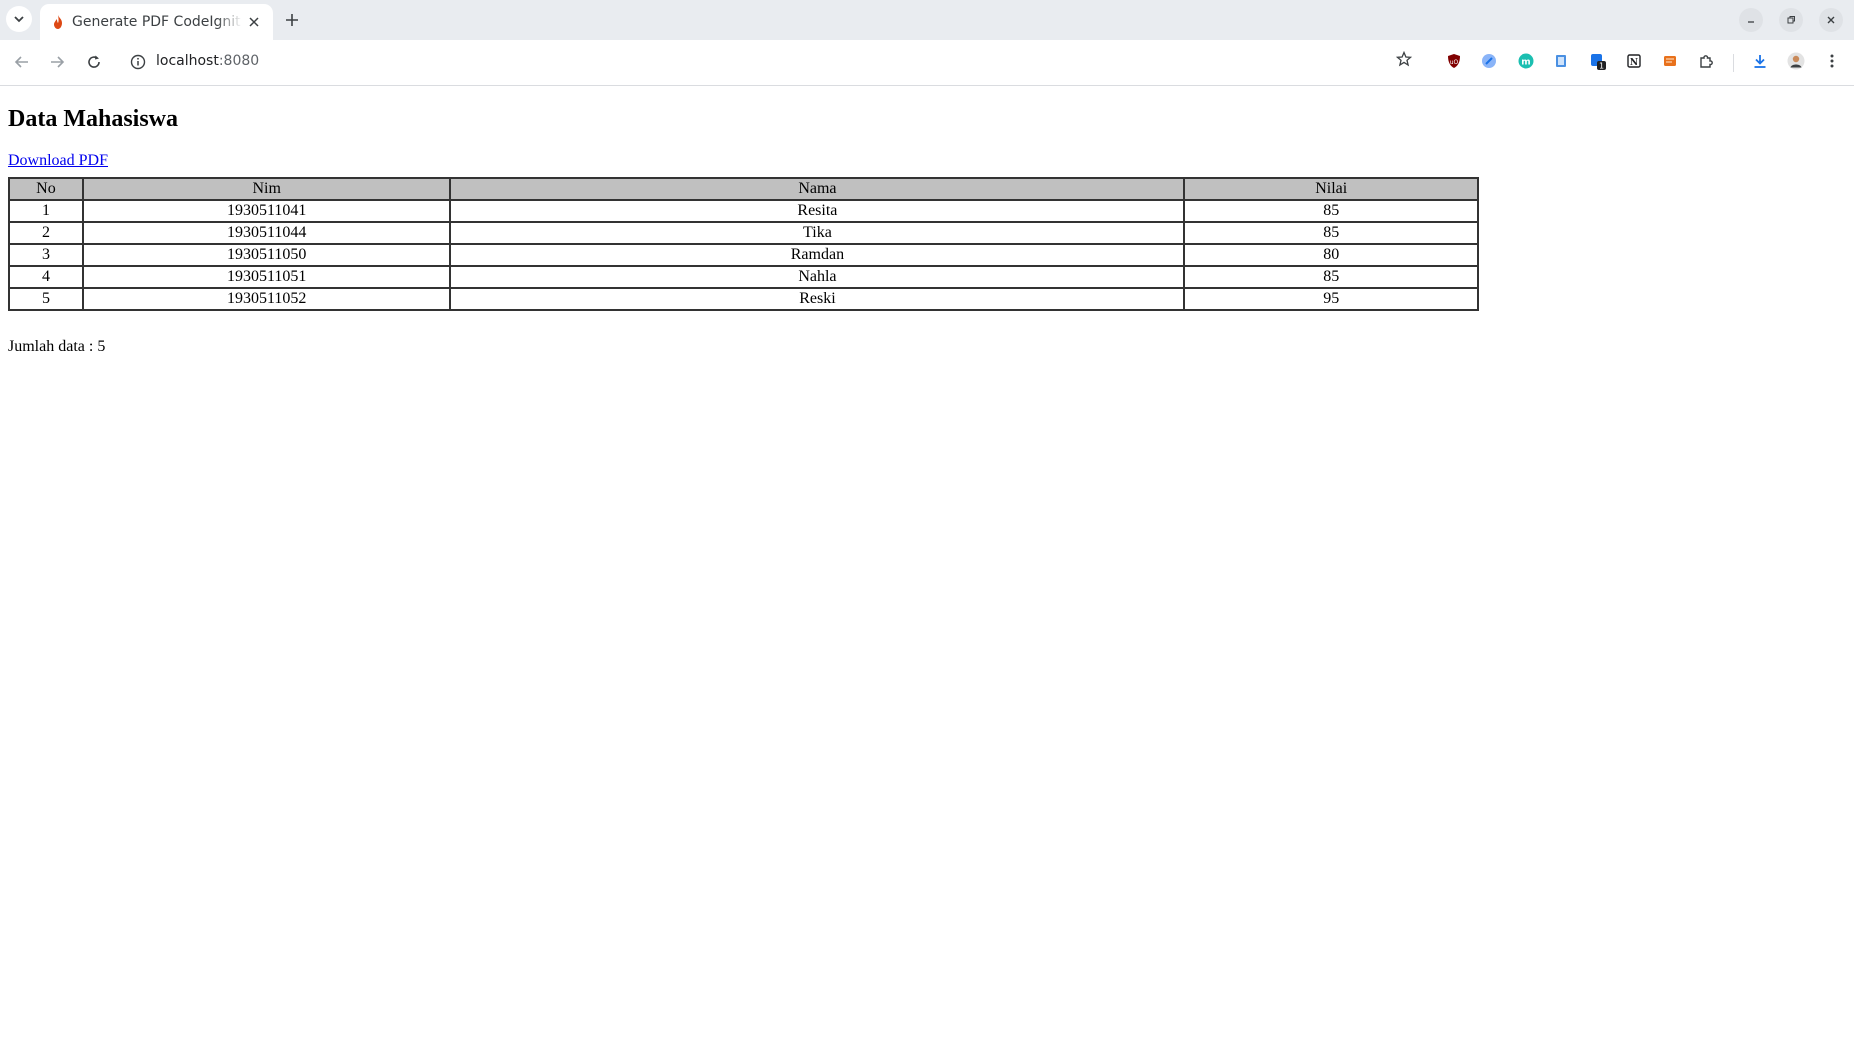 The image size is (1854, 1048). I want to click on address-bar: localhost:8080, so click(775, 62).